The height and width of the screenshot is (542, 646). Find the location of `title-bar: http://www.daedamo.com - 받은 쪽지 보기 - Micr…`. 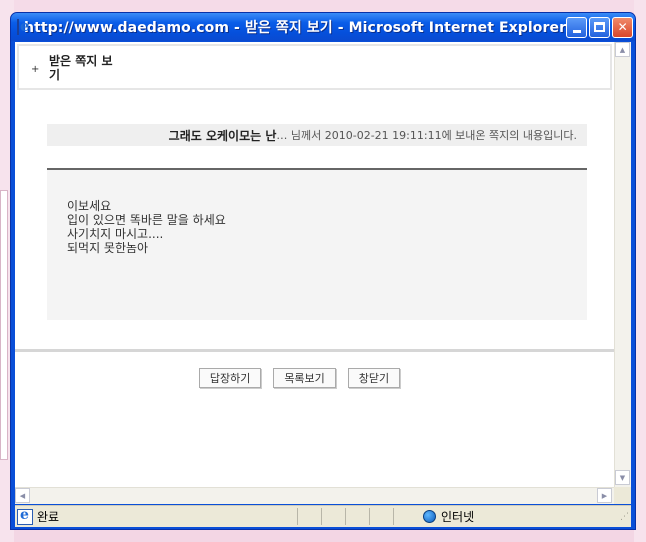

title-bar: http://www.daedamo.com - 받은 쪽지 보기 - Micr… is located at coordinates (323, 27).